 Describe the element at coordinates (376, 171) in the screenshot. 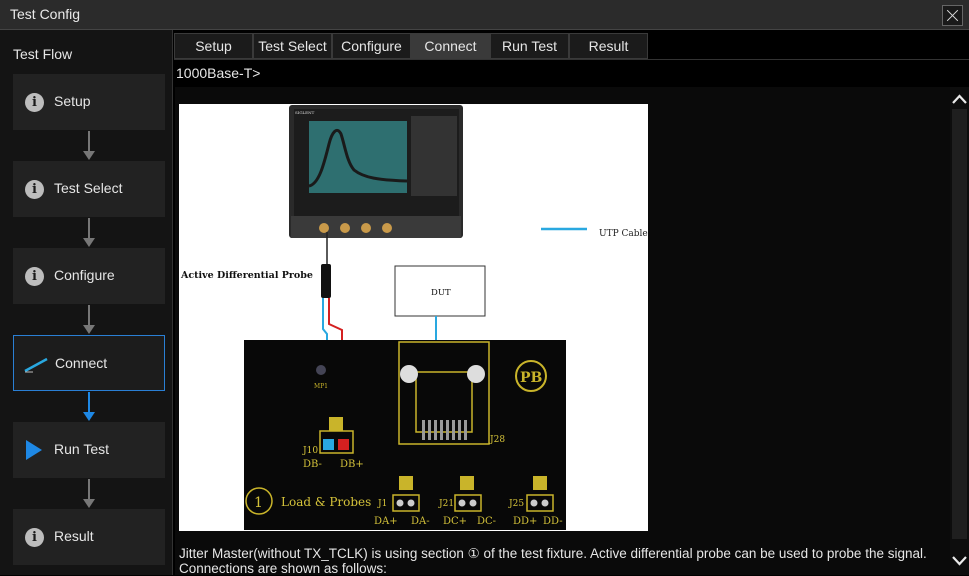

I see `oscilloscope-image: SIGLENT` at that location.